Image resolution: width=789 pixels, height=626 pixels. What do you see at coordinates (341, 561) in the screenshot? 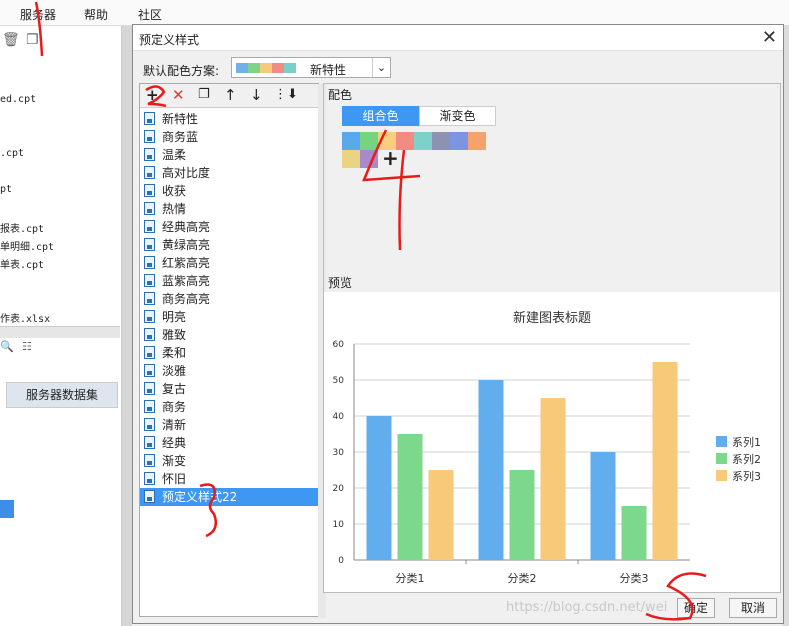
I see `y-tick-label: 0` at bounding box center [341, 561].